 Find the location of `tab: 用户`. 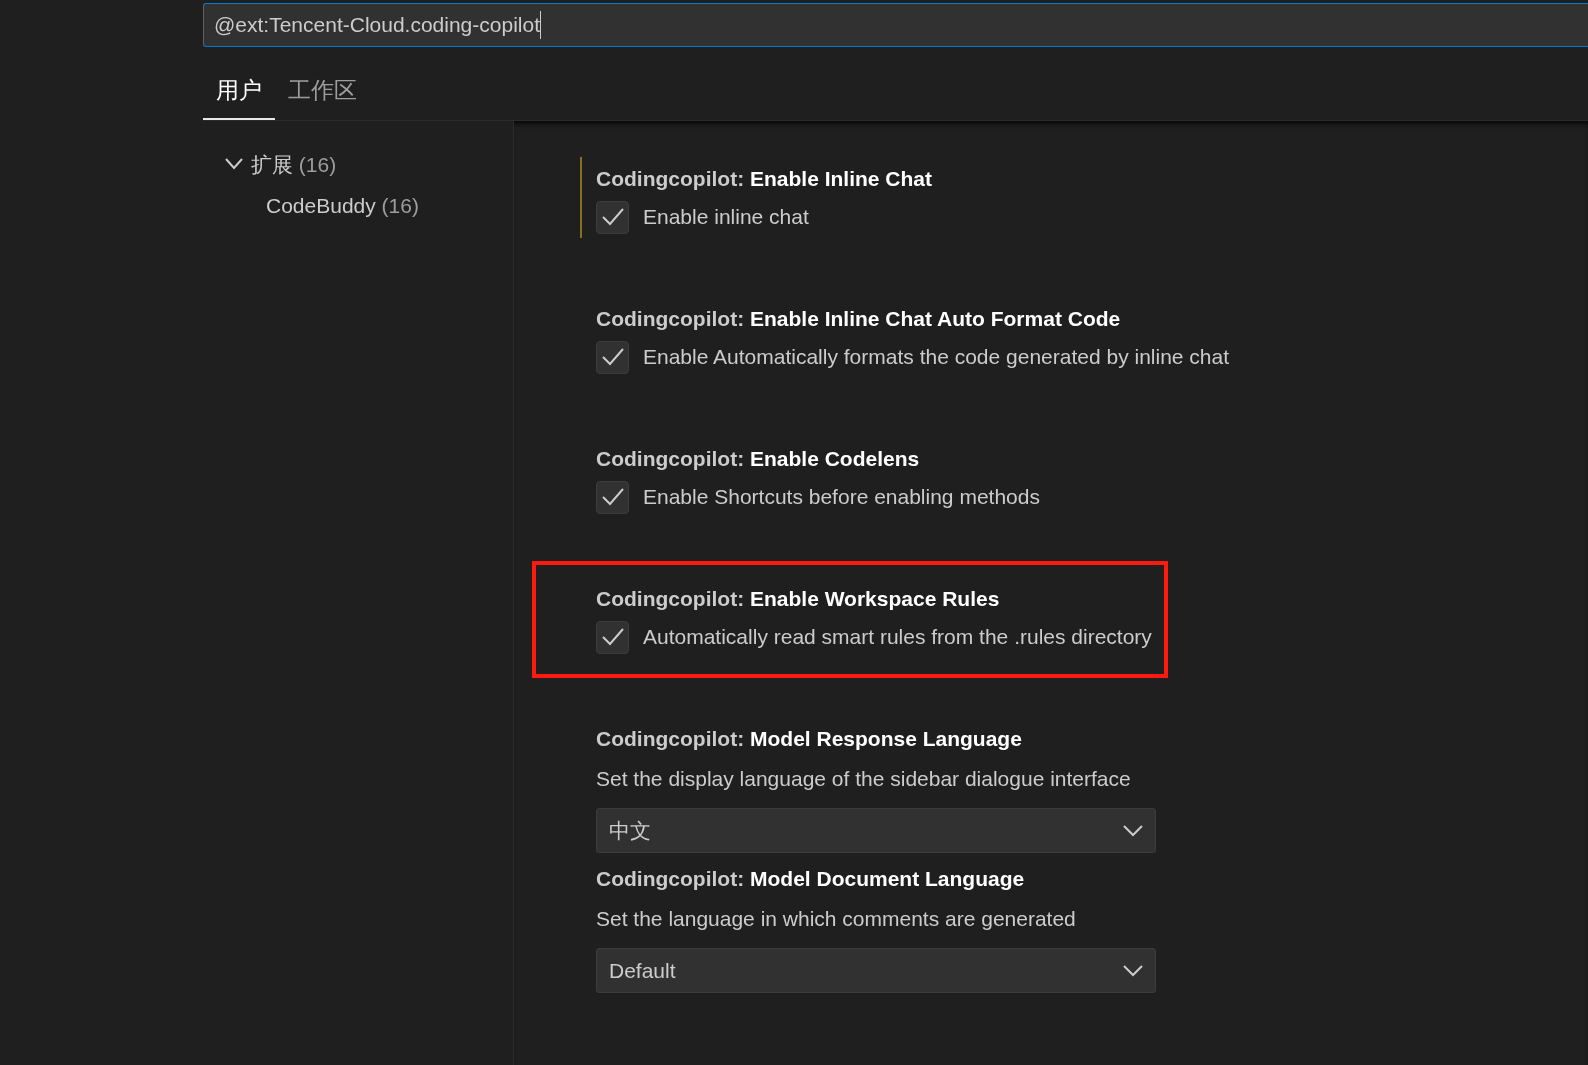

tab: 用户 is located at coordinates (239, 96).